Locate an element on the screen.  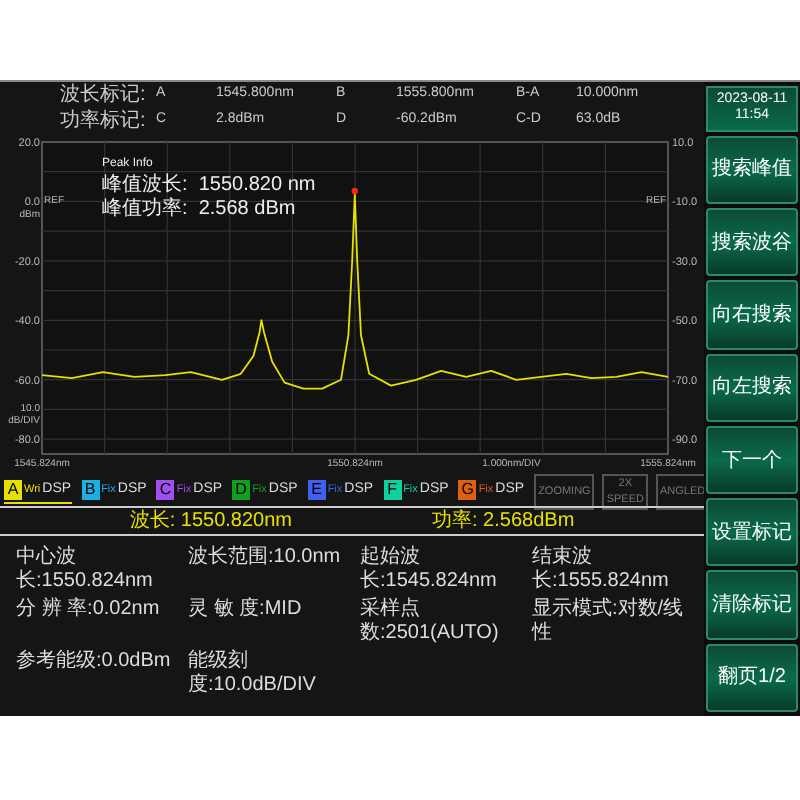
trace-letter: E is located at coordinates (316, 490).